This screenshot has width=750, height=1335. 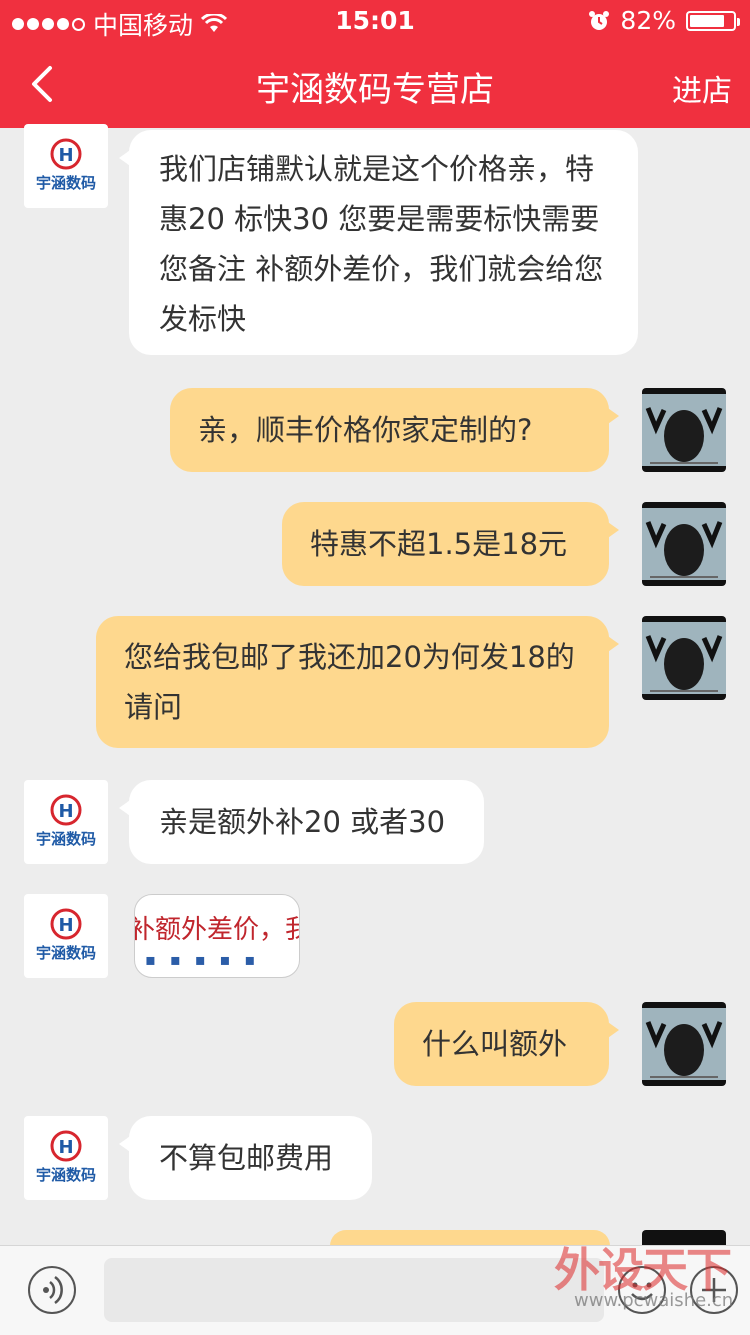 I want to click on status-right: 82%, so click(x=664, y=20).